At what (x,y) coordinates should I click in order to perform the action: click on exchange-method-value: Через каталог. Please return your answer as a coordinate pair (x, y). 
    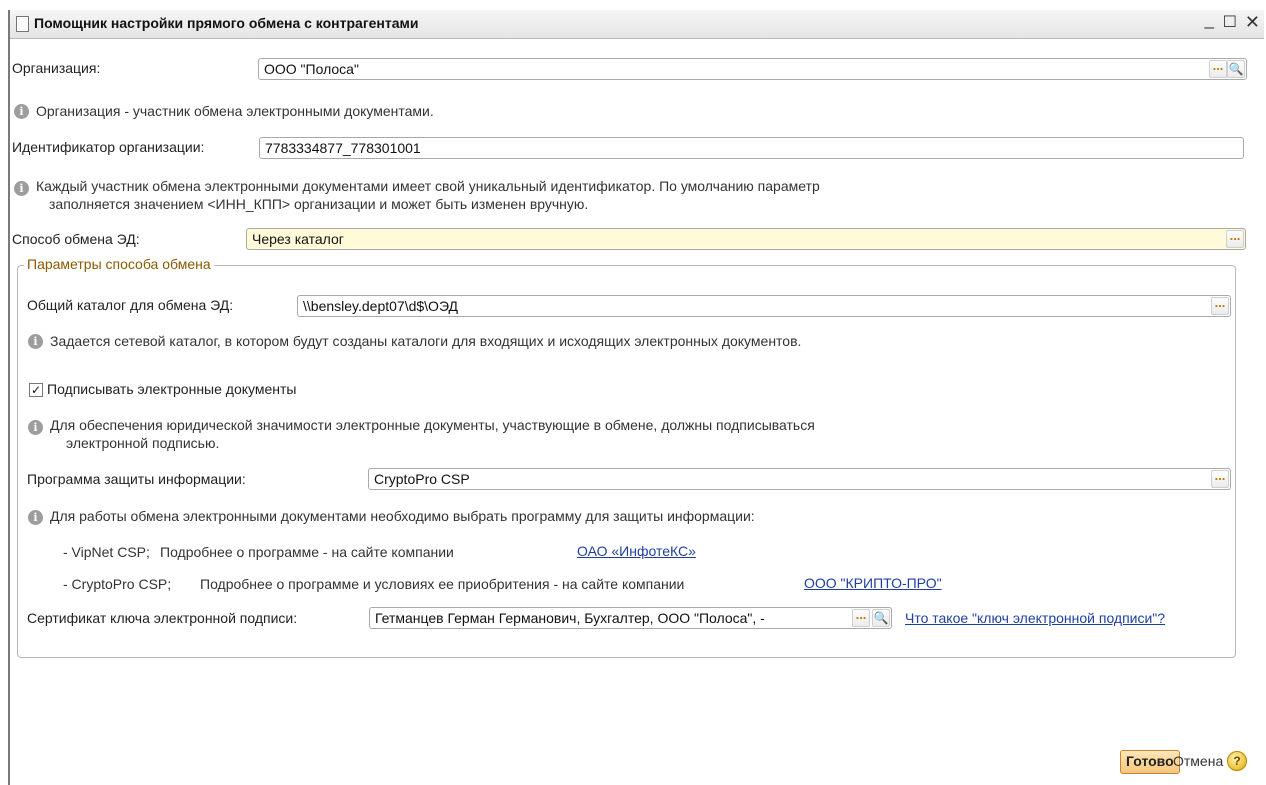
    Looking at the image, I should click on (298, 239).